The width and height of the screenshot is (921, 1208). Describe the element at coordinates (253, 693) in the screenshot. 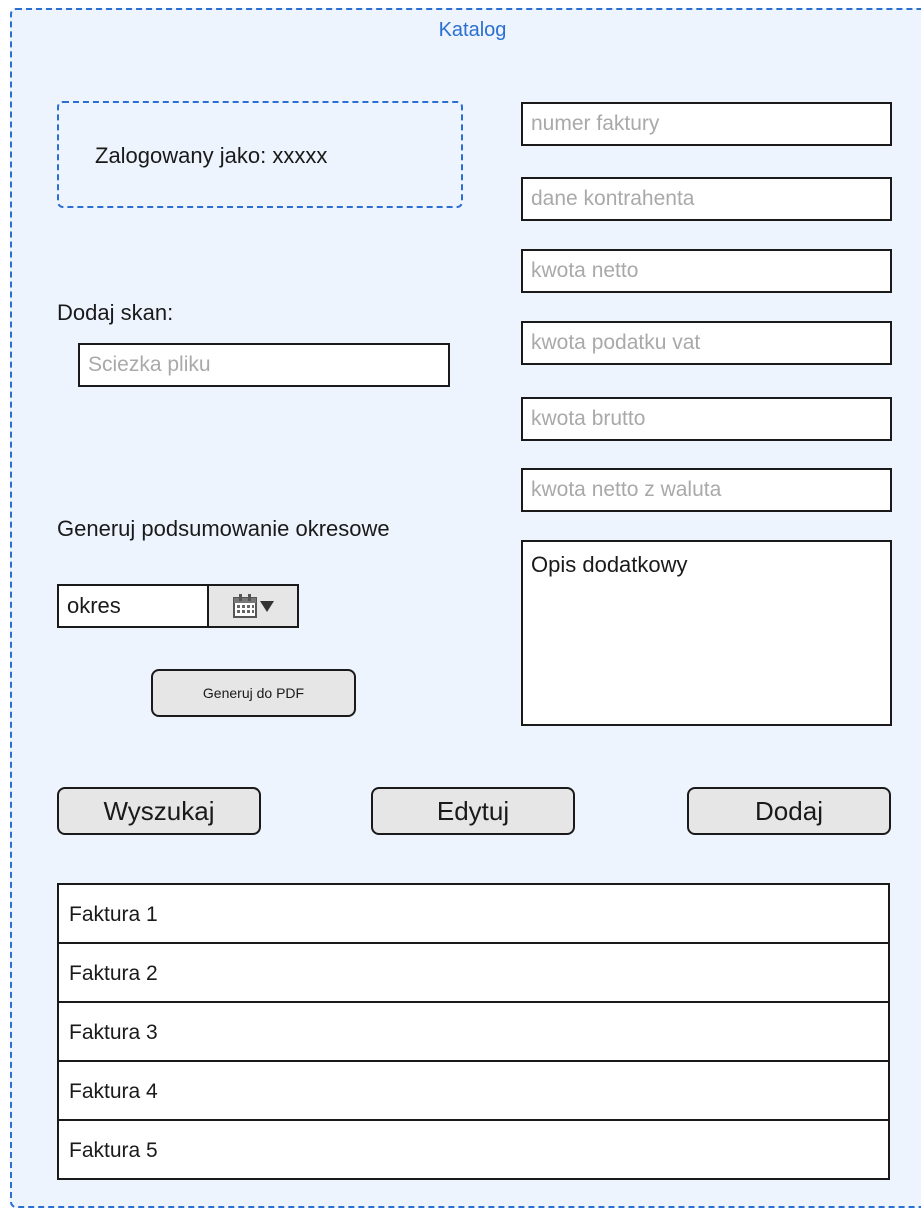

I see `generate-pdf-button: Generuj do PDF` at that location.